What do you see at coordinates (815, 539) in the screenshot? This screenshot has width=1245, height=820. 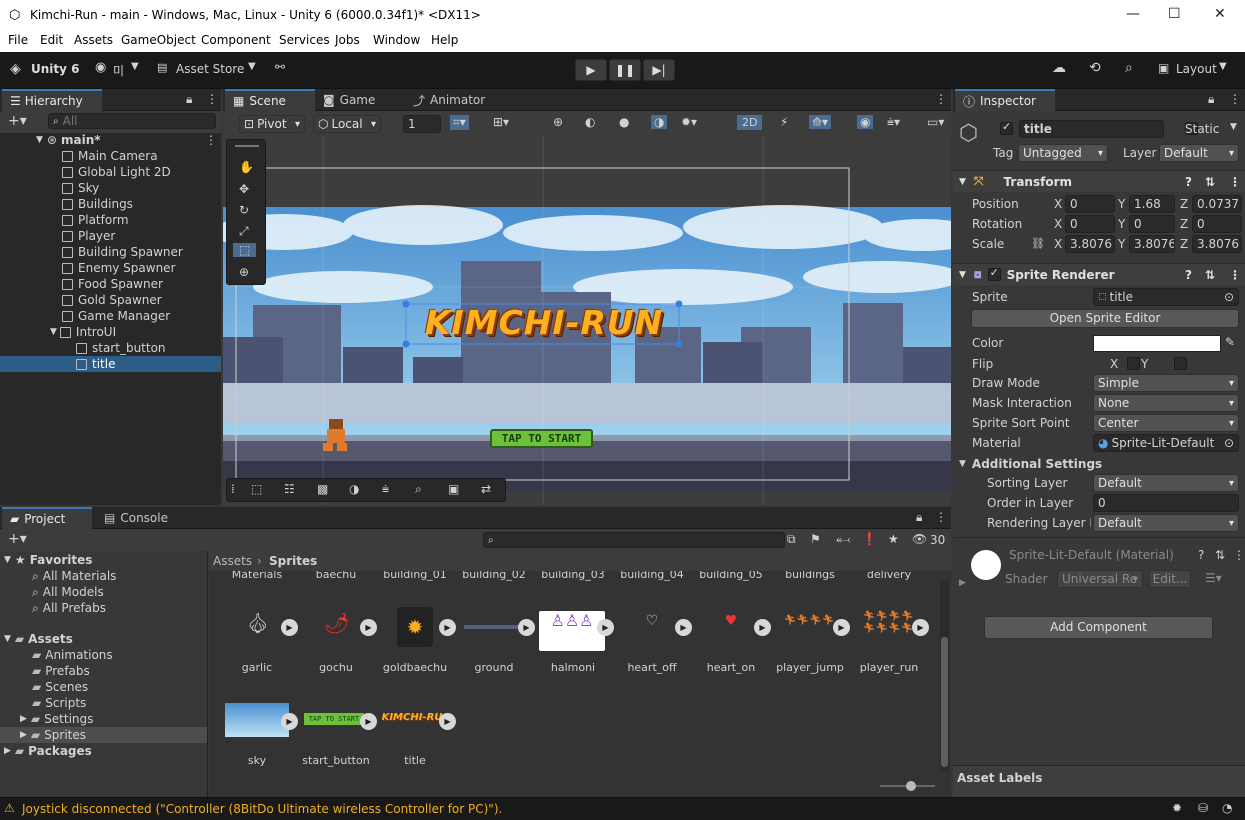 I see `type-filter-icon: ⚑` at bounding box center [815, 539].